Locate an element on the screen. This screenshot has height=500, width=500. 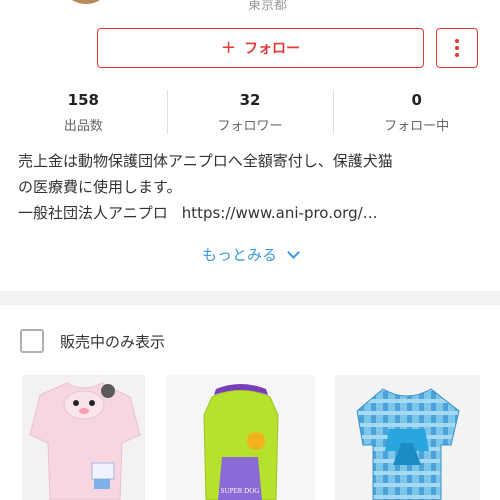
location-text: 東京都 is located at coordinates (268, 6).